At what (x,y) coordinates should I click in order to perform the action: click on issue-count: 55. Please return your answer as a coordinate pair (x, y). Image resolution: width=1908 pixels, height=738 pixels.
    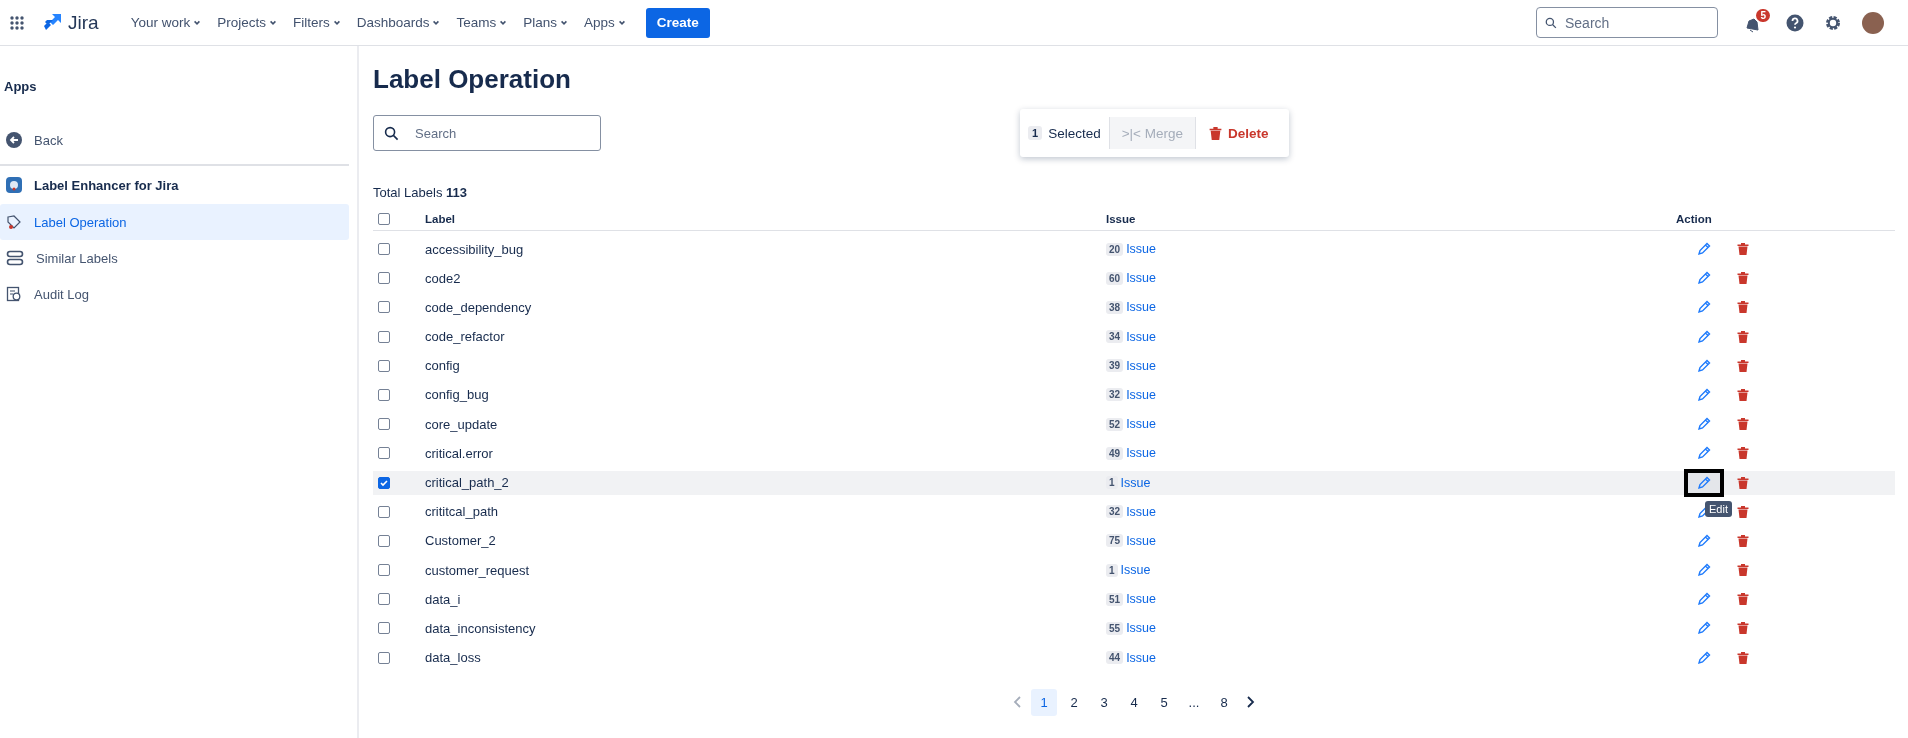
    Looking at the image, I should click on (1115, 628).